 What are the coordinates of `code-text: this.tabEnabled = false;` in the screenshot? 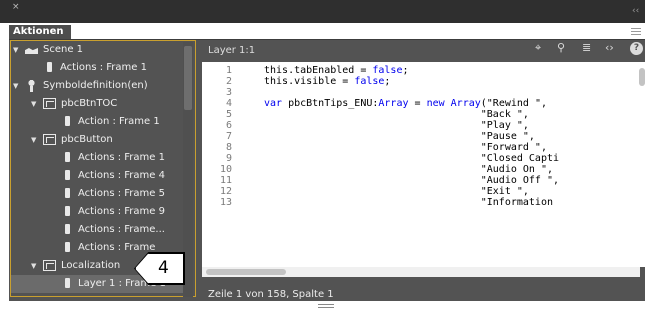 It's located at (336, 70).